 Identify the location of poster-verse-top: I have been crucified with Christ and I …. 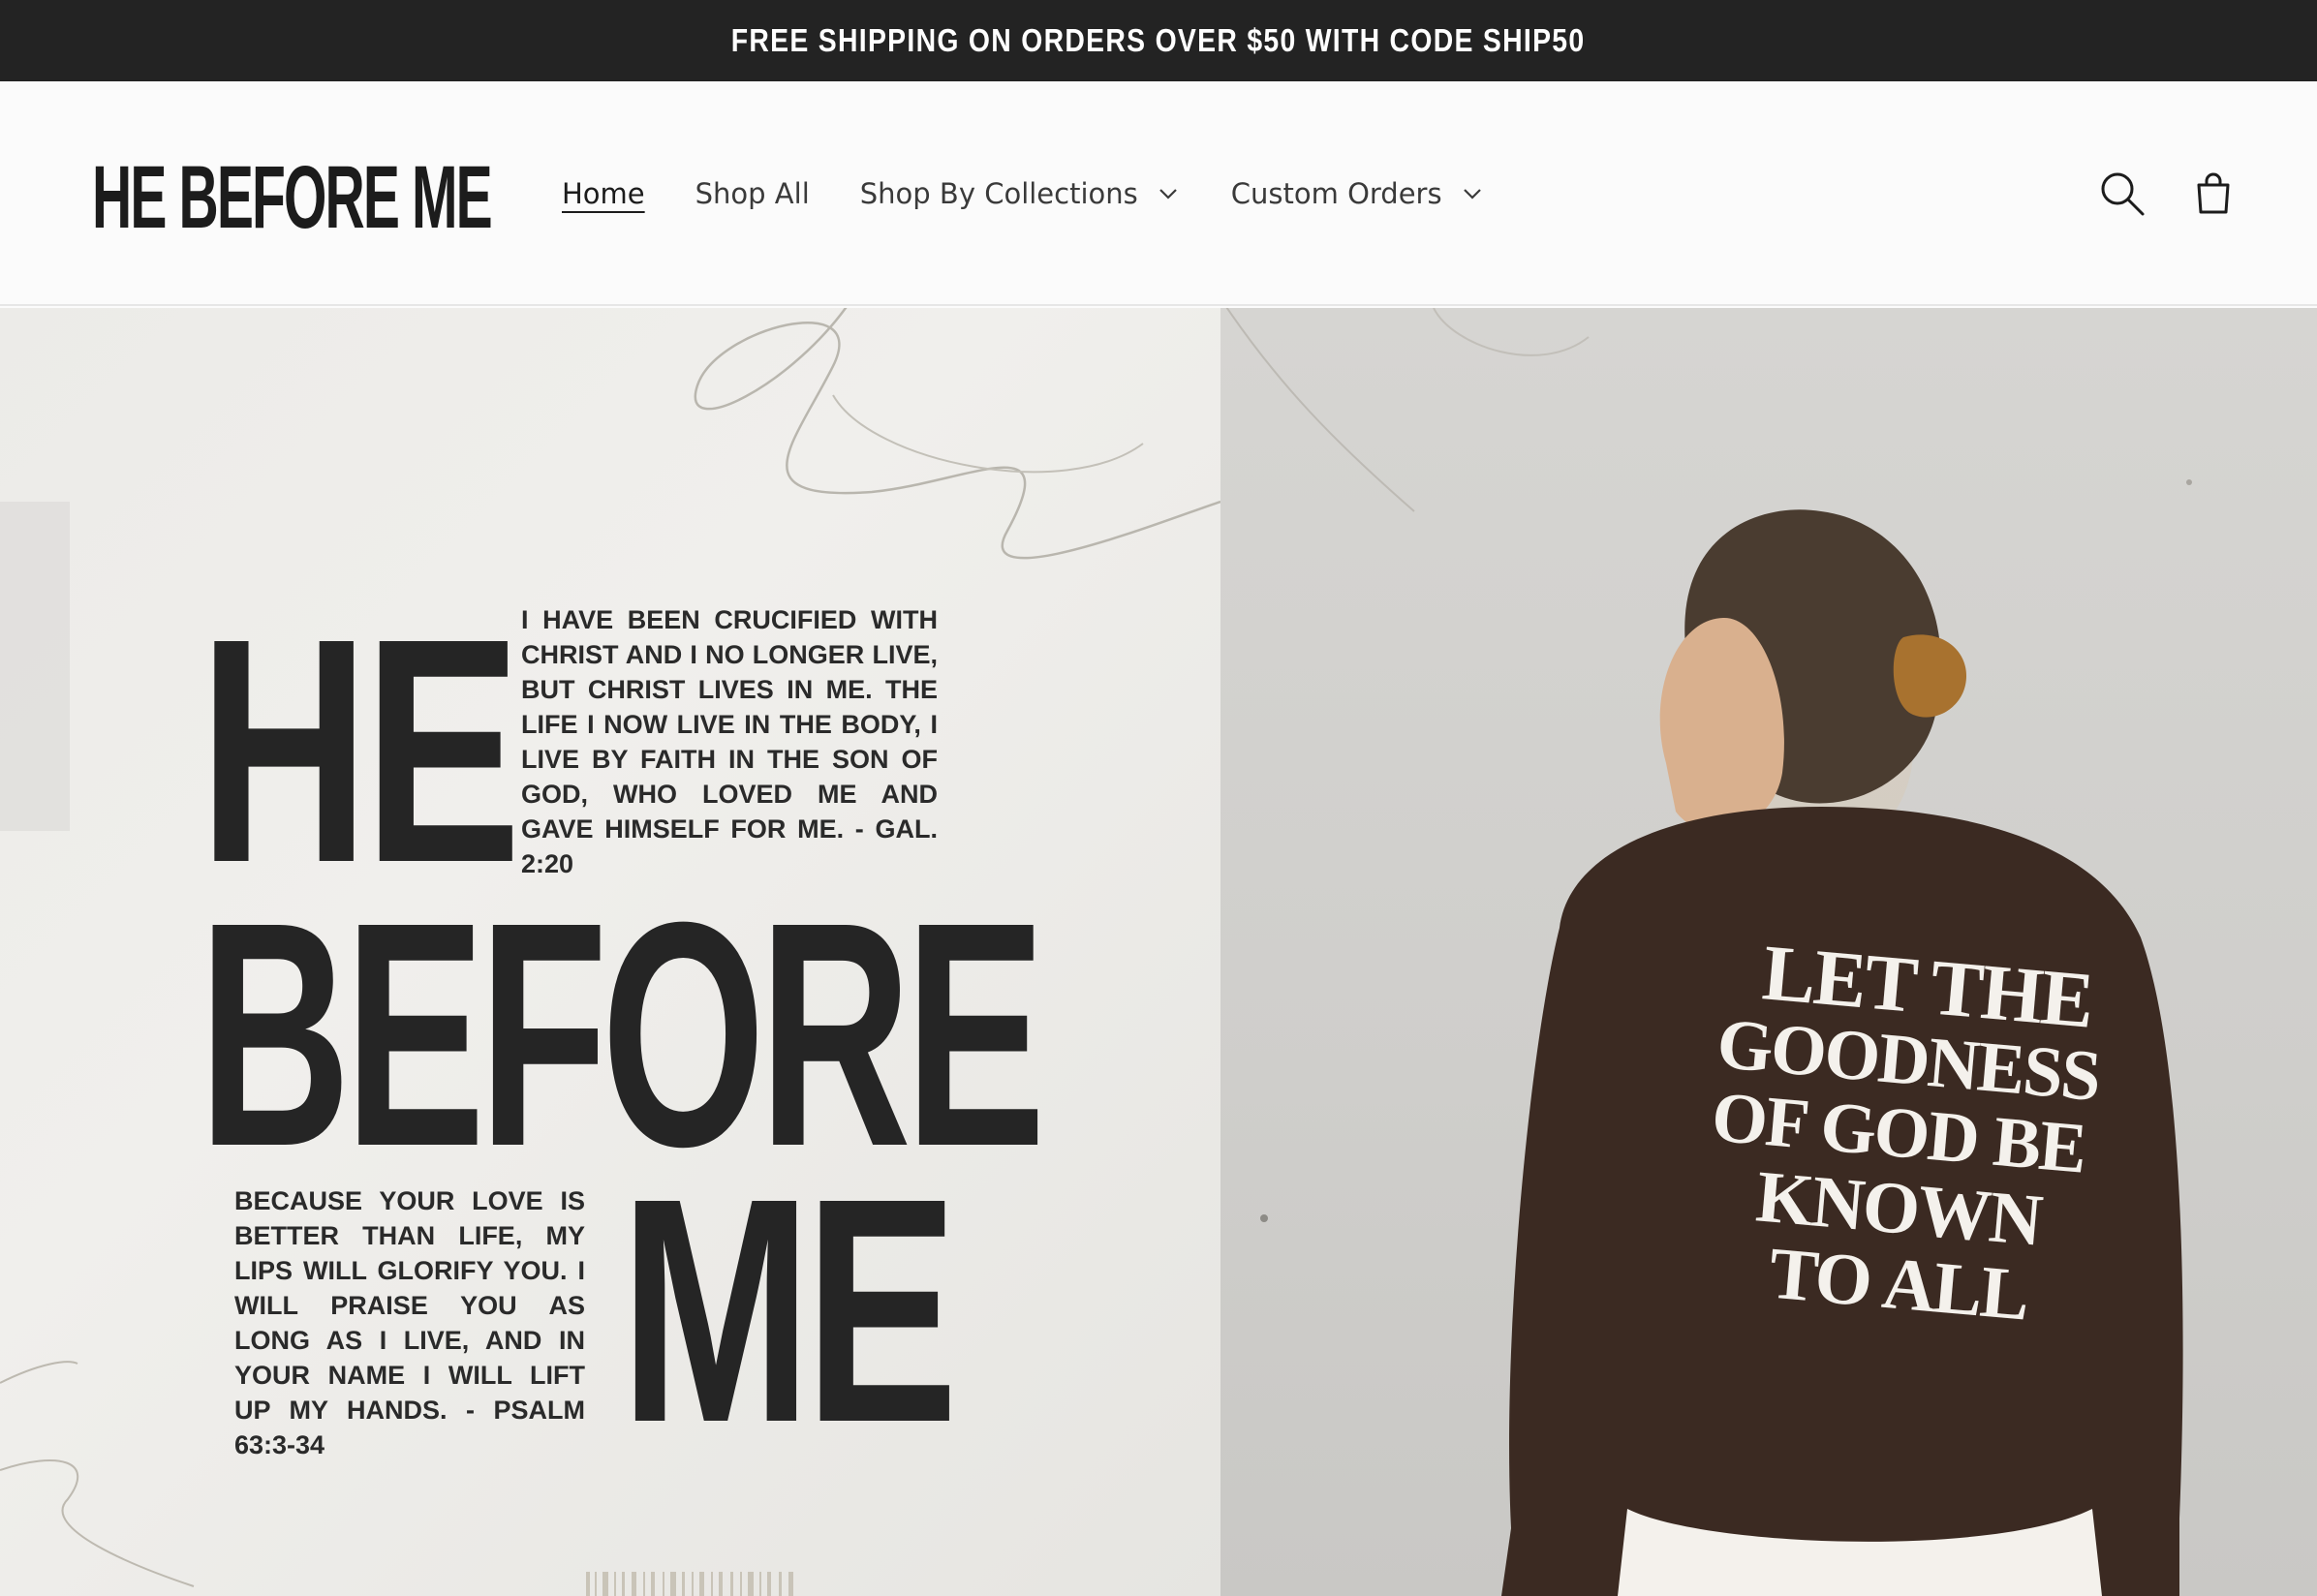
(729, 741).